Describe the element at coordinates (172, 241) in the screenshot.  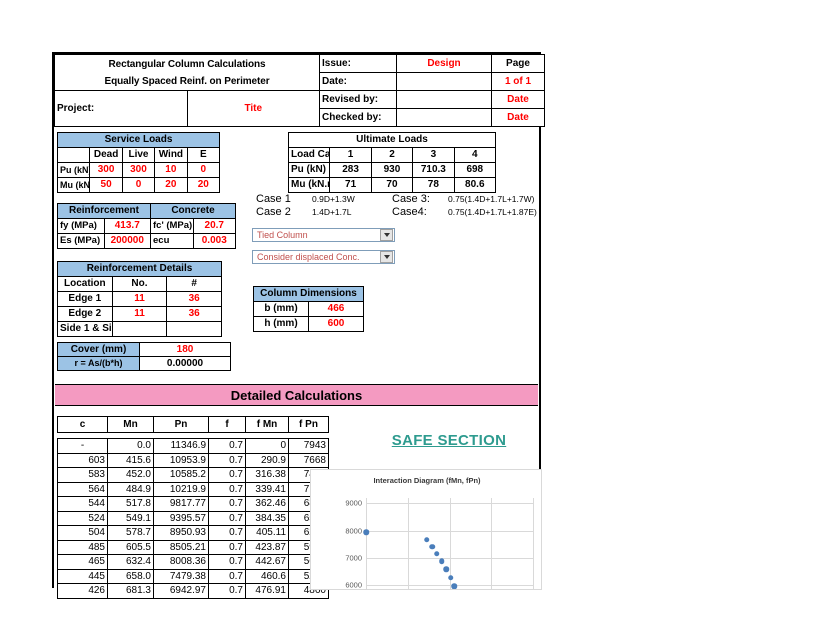
I see `ecu-label: ecu` at that location.